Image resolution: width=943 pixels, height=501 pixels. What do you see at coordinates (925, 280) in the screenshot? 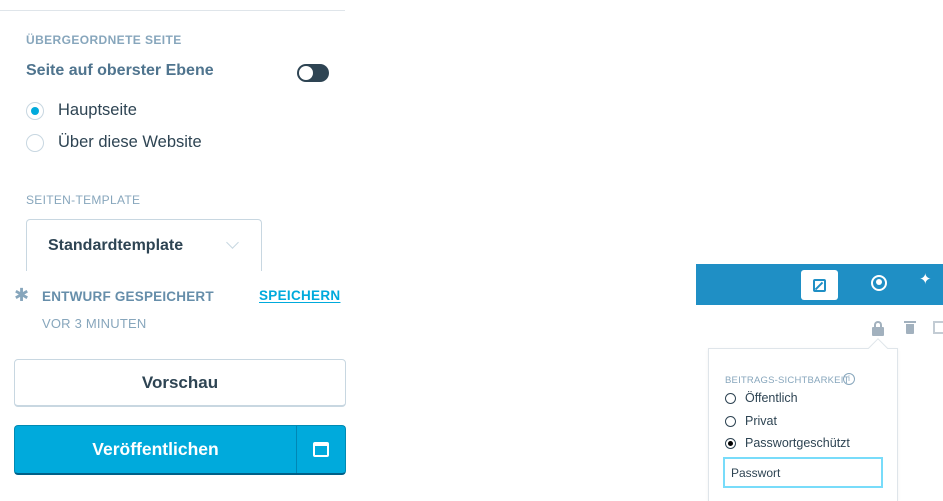
I see `pin-icon: ✦` at bounding box center [925, 280].